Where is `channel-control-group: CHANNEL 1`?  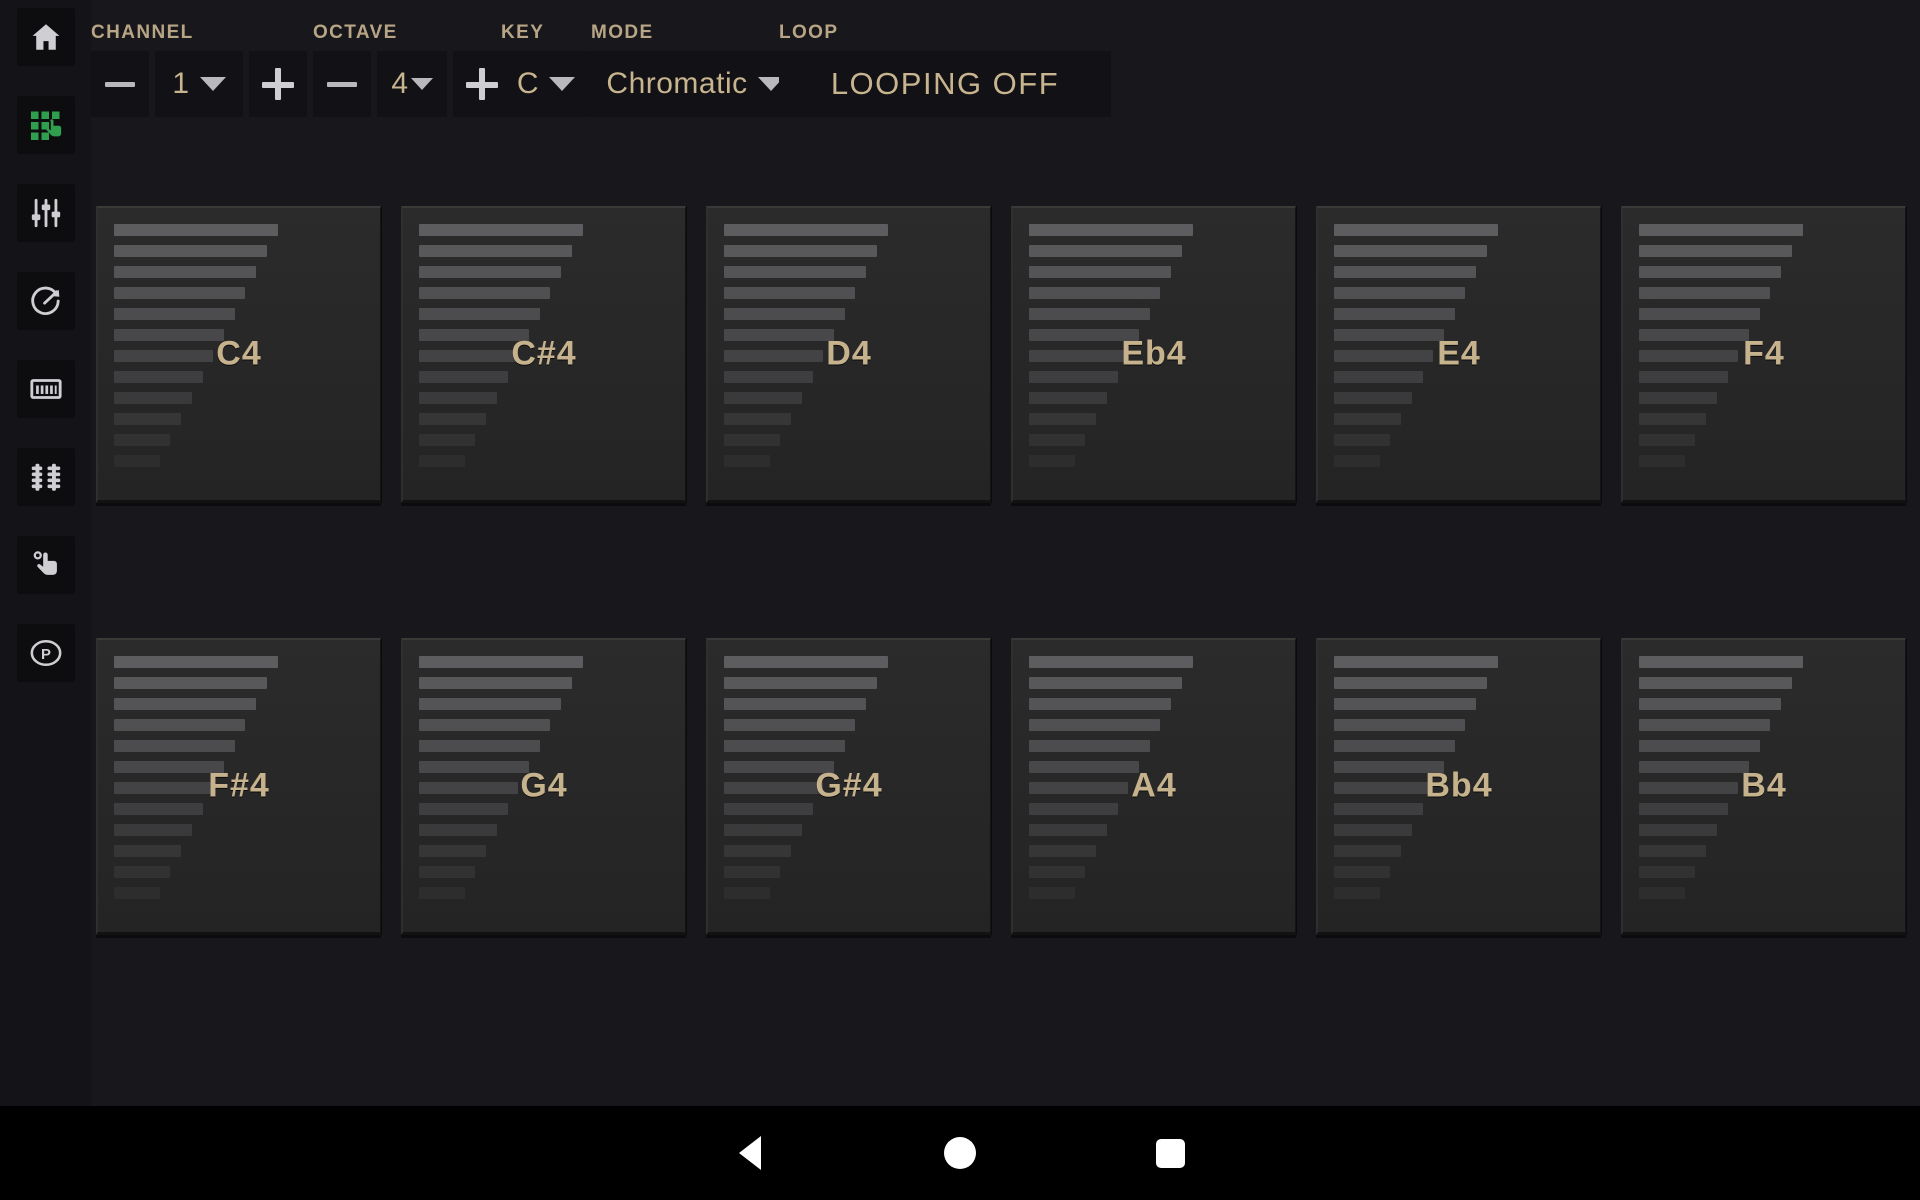
channel-control-group: CHANNEL 1 is located at coordinates (199, 69).